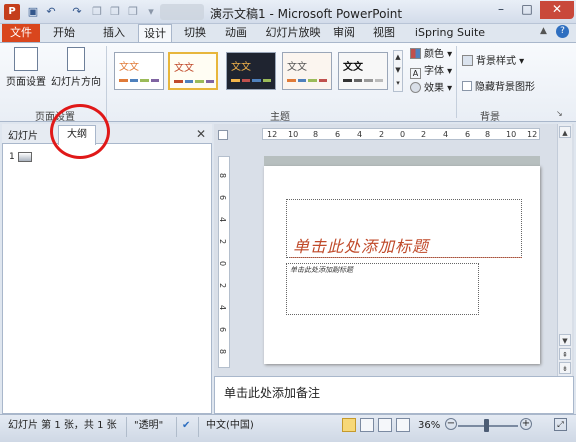  What do you see at coordinates (560, 424) in the screenshot?
I see `fit-to-window-icon: ⤢` at bounding box center [560, 424].